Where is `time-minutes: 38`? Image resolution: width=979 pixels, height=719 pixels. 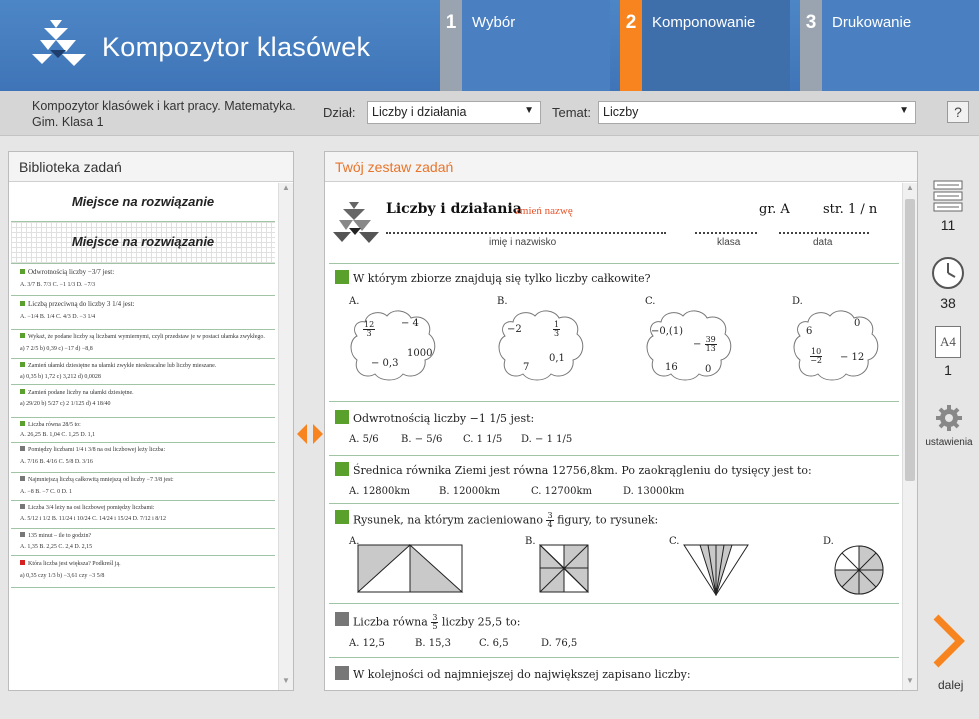
time-minutes: 38 is located at coordinates (948, 303).